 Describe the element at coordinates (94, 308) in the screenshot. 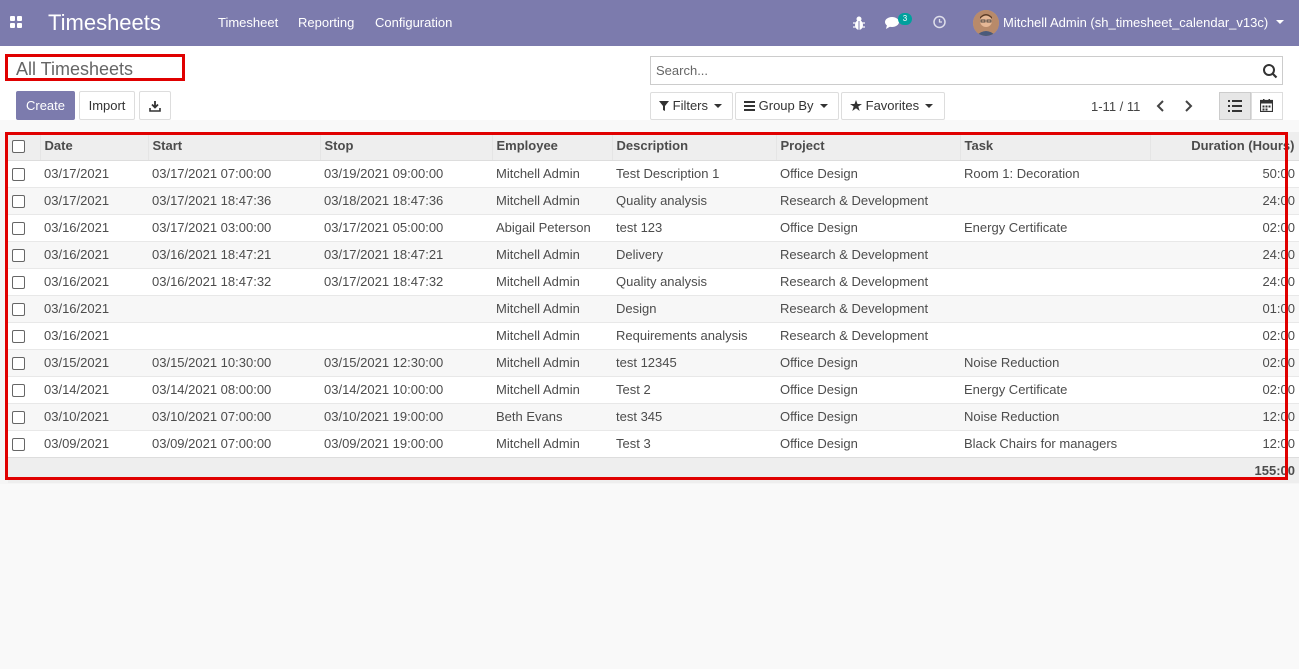

I see `table-cell: 03/16/2021` at that location.